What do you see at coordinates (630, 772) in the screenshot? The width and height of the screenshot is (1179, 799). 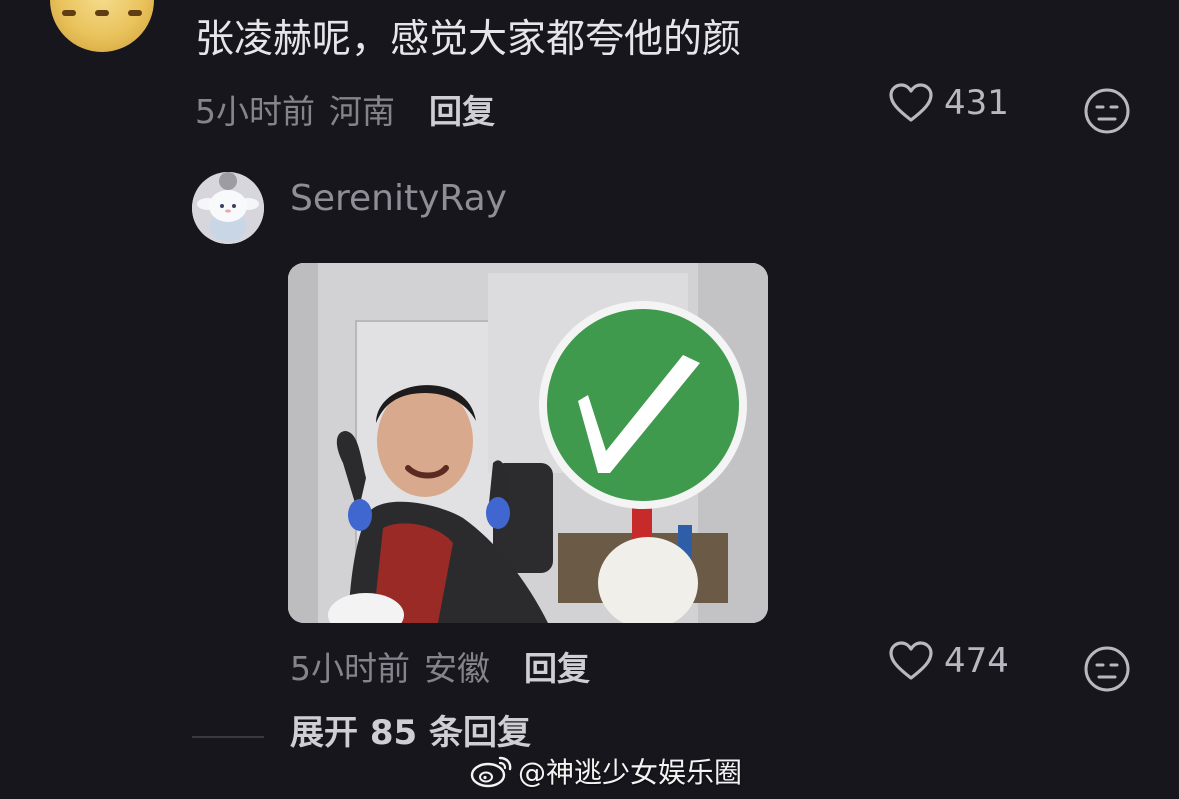 I see `watermark-text: @神逃少女娱乐圈` at bounding box center [630, 772].